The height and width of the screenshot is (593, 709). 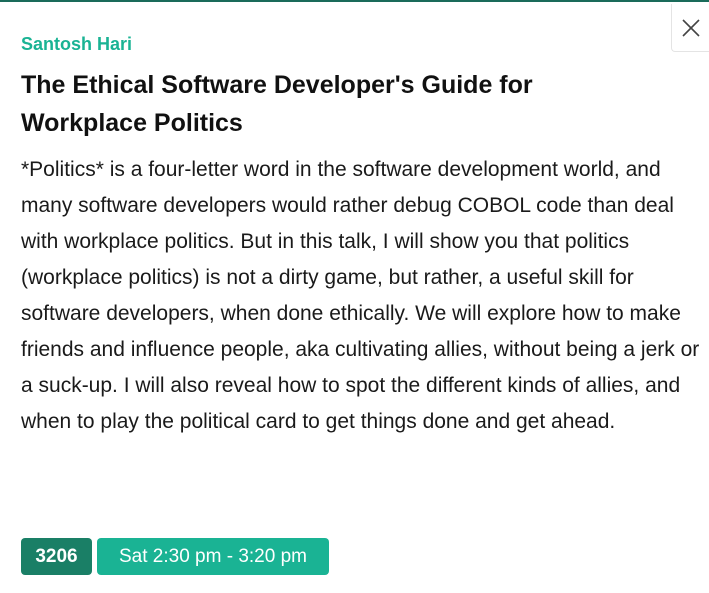 I want to click on close-button, so click(x=690, y=28).